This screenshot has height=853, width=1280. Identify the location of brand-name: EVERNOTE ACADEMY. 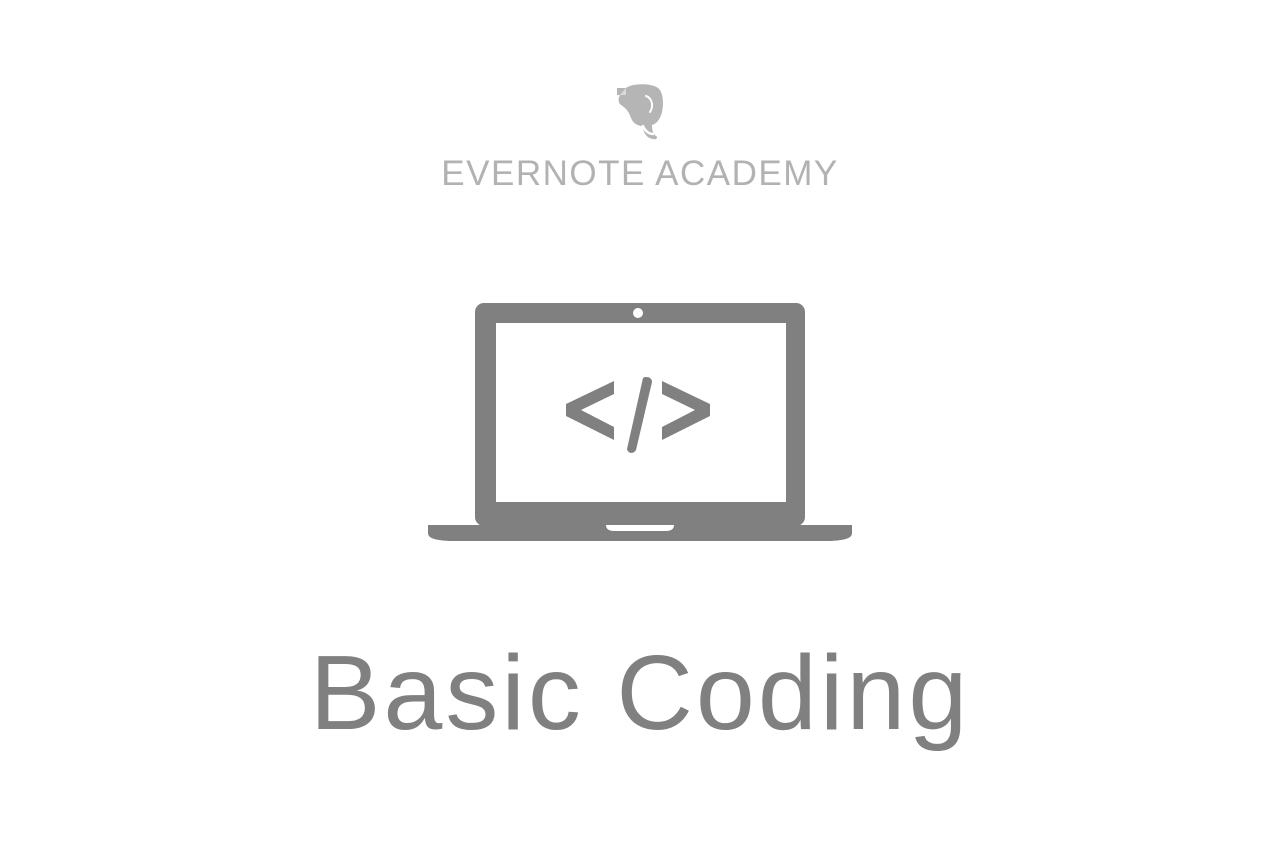
(640, 173).